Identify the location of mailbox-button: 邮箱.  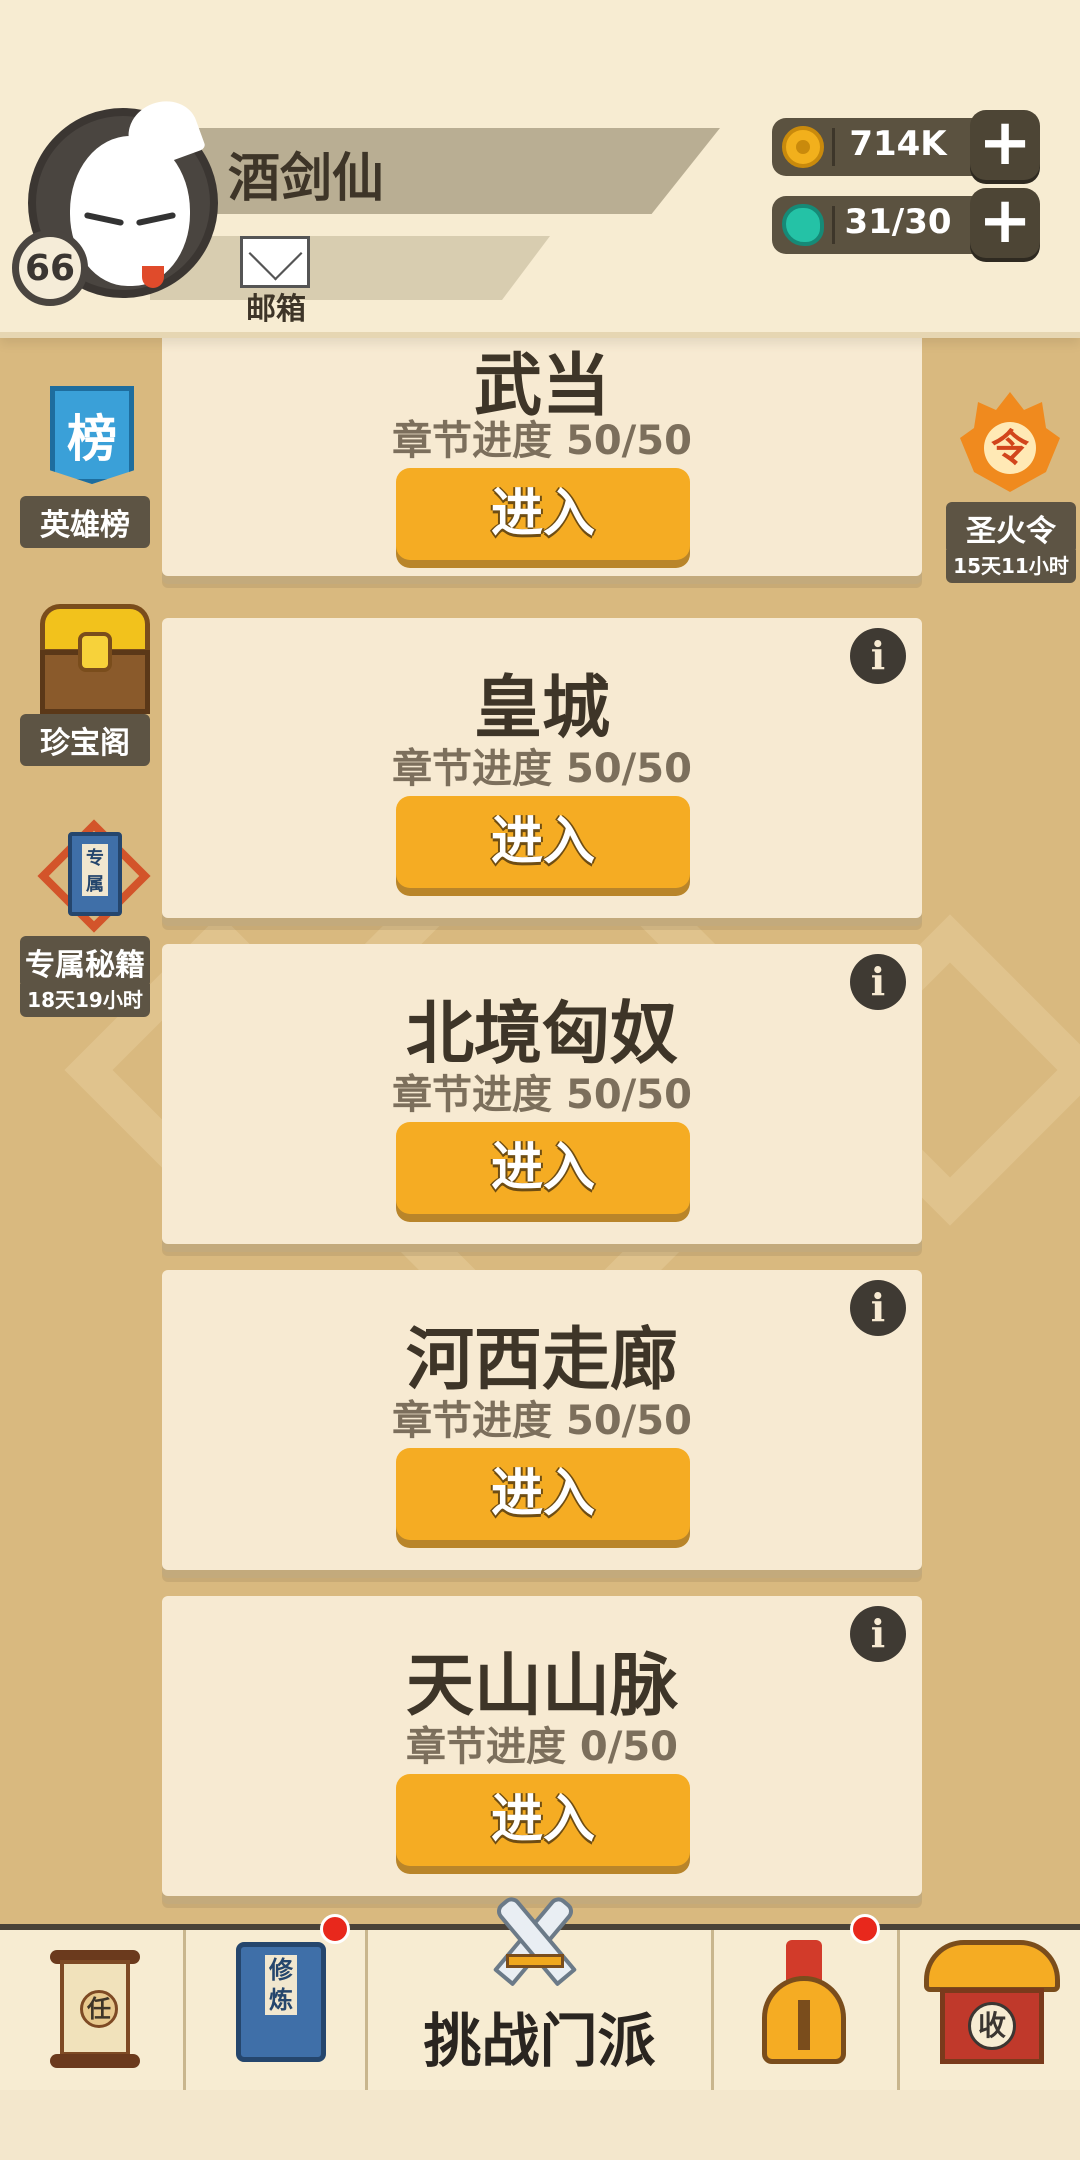
(274, 281).